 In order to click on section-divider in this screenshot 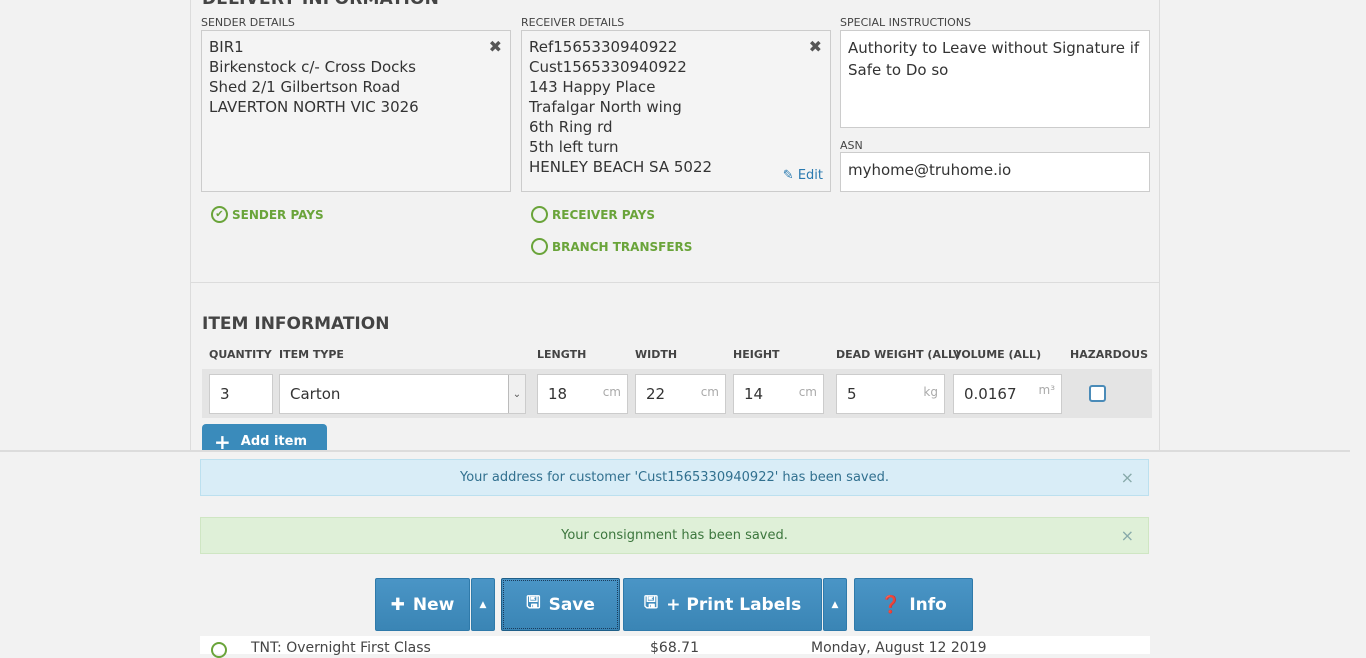, I will do `click(675, 282)`.